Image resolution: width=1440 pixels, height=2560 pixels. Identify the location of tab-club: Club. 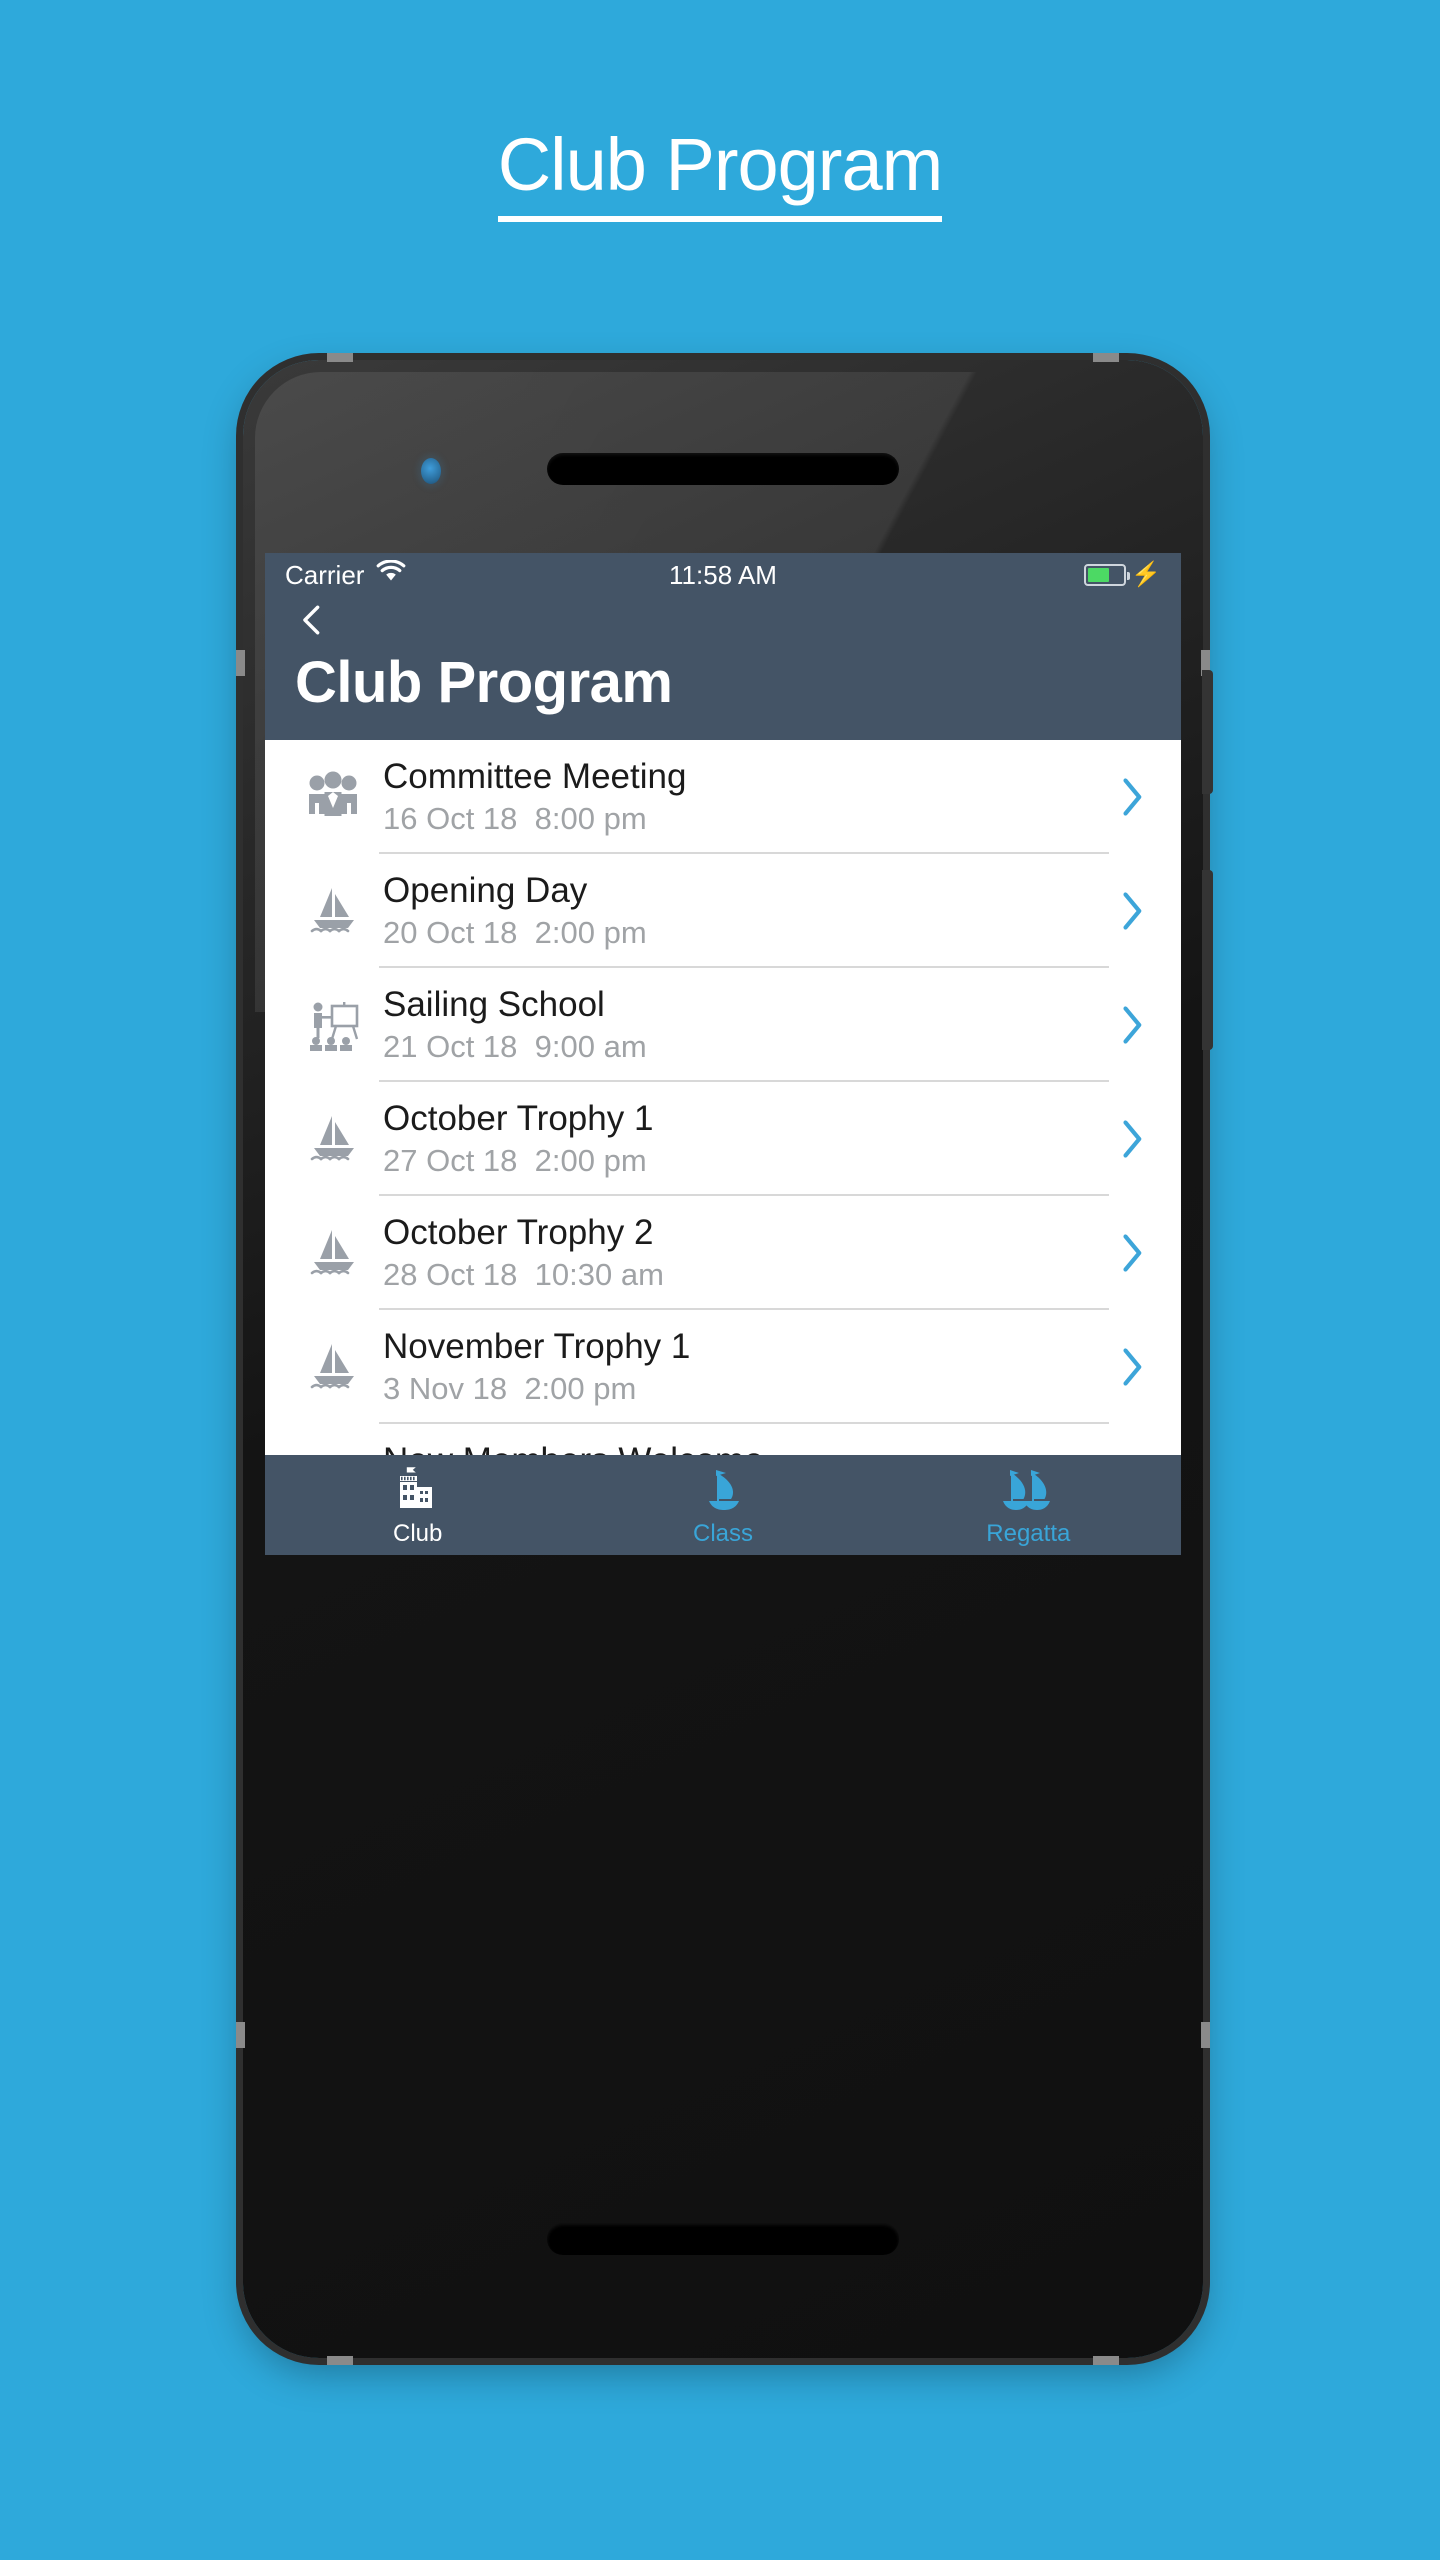
(417, 1505).